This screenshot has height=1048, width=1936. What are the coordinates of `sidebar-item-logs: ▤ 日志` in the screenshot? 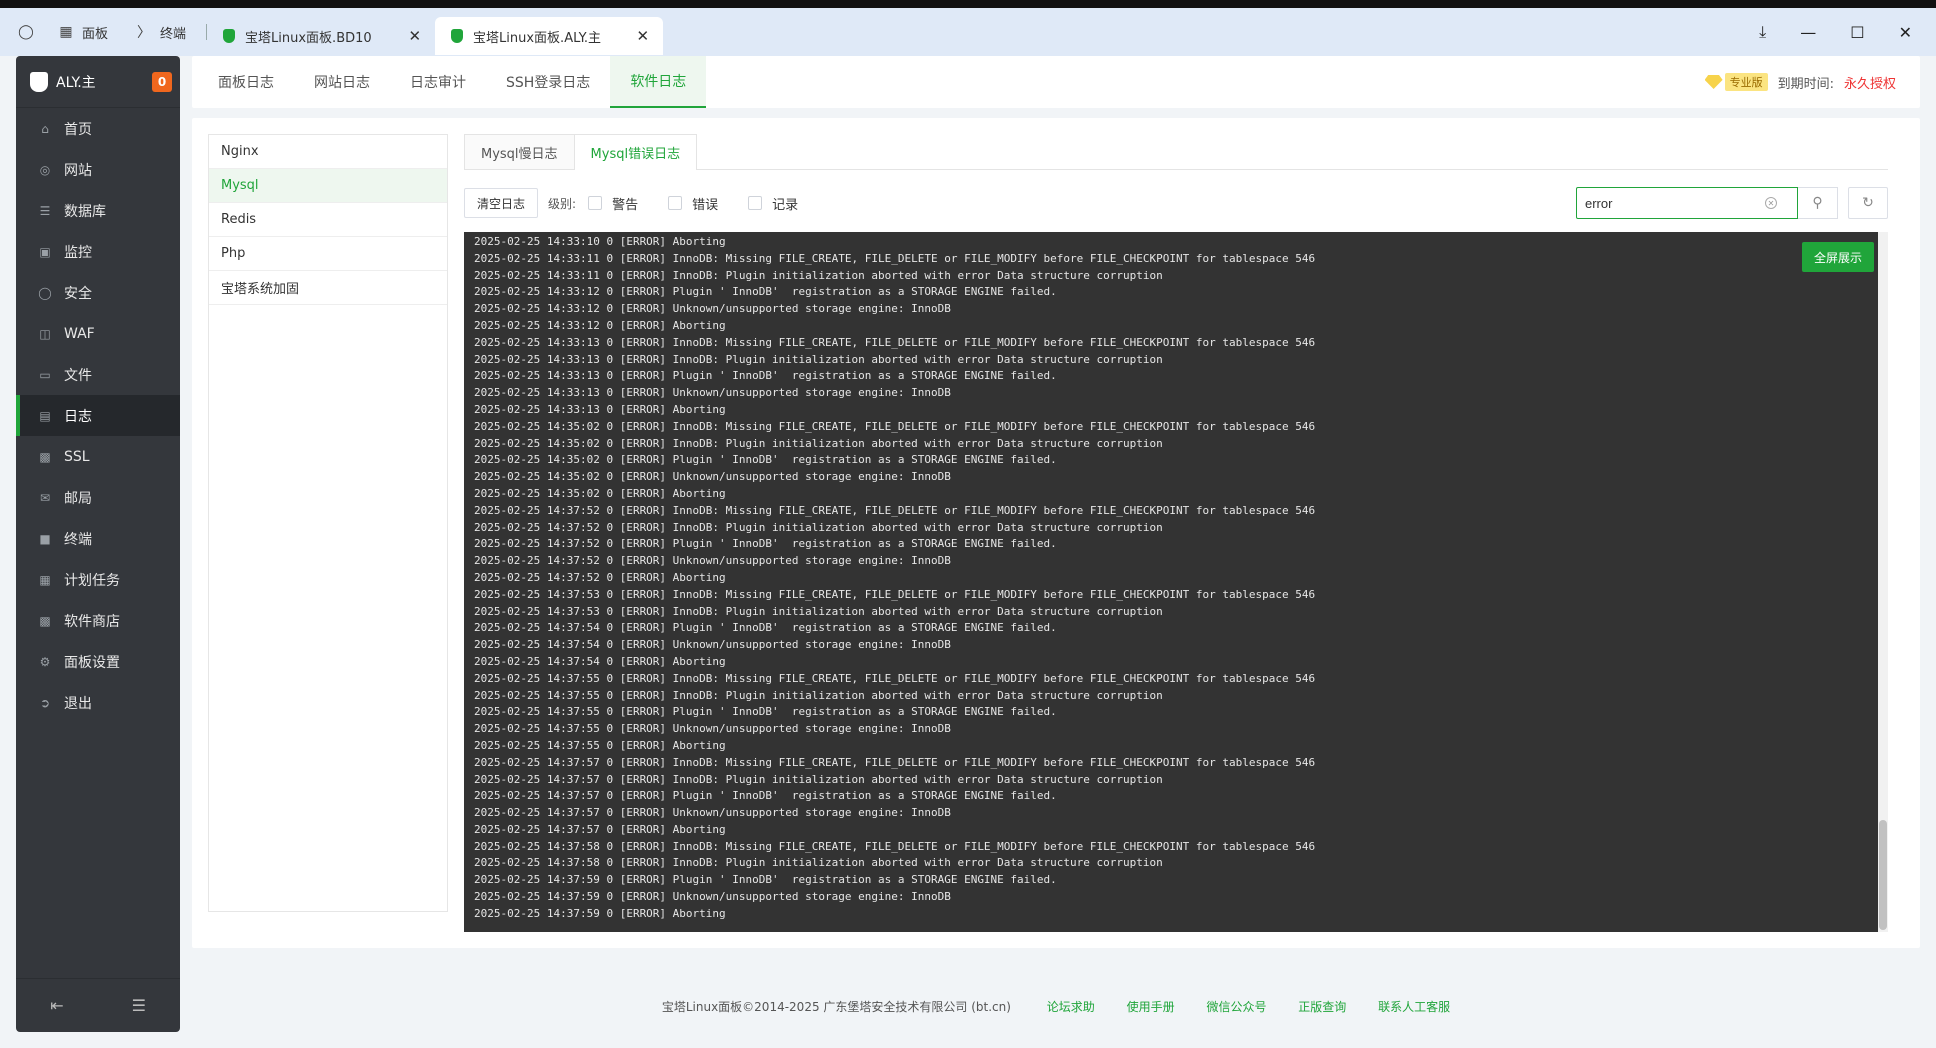 It's located at (98, 415).